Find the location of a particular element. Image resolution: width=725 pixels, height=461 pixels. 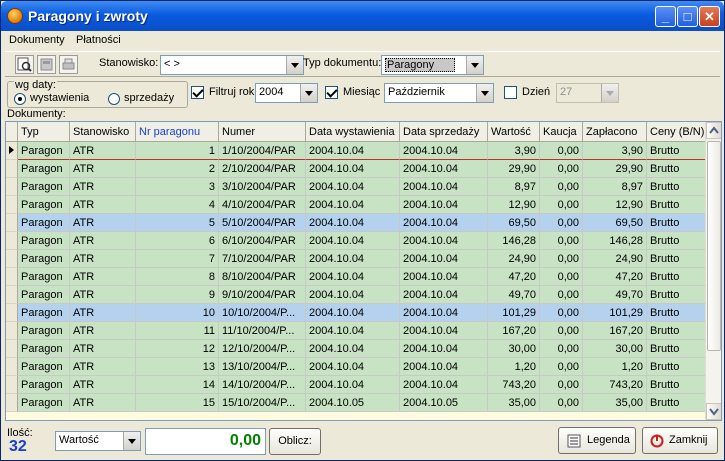

cell-numer: 5/10/2004/PAR is located at coordinates (262, 223).